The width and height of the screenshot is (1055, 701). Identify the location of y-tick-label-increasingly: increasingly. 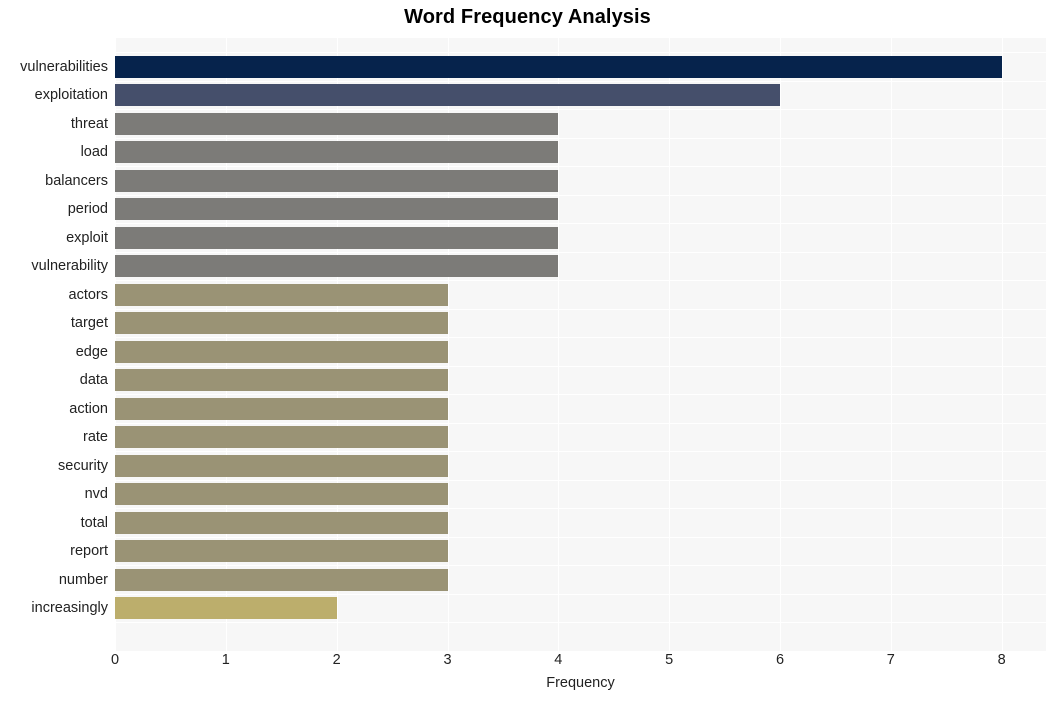
(69, 608).